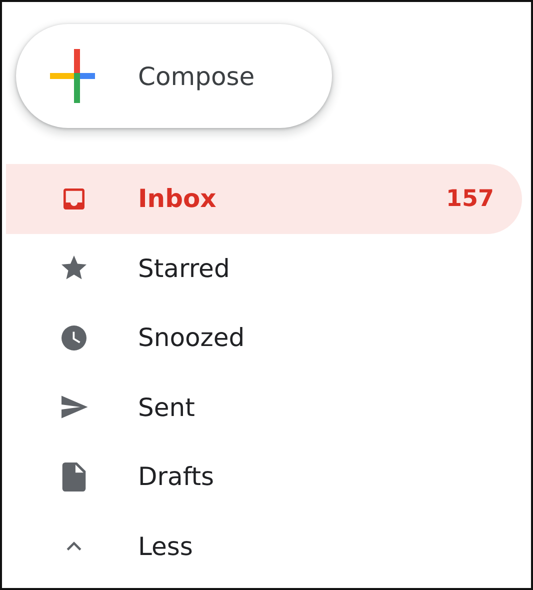  I want to click on document-icon, so click(74, 476).